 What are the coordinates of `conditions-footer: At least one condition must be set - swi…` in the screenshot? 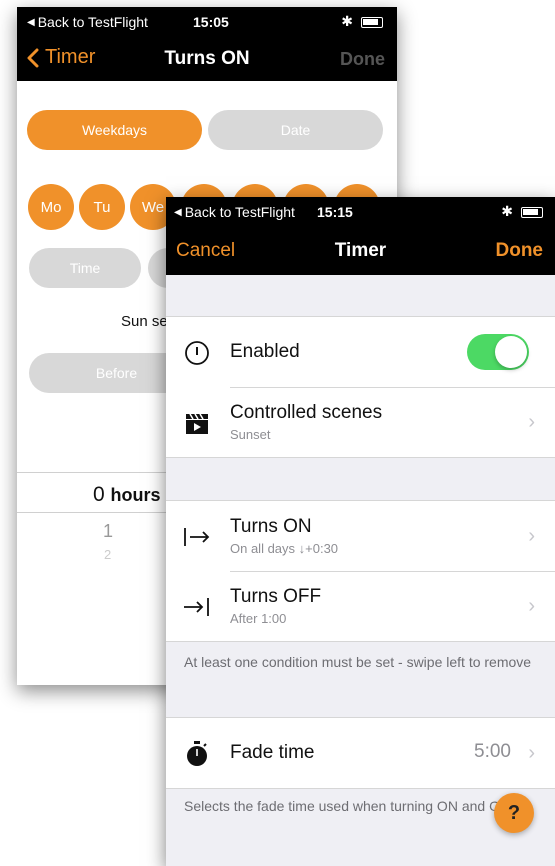 It's located at (358, 662).